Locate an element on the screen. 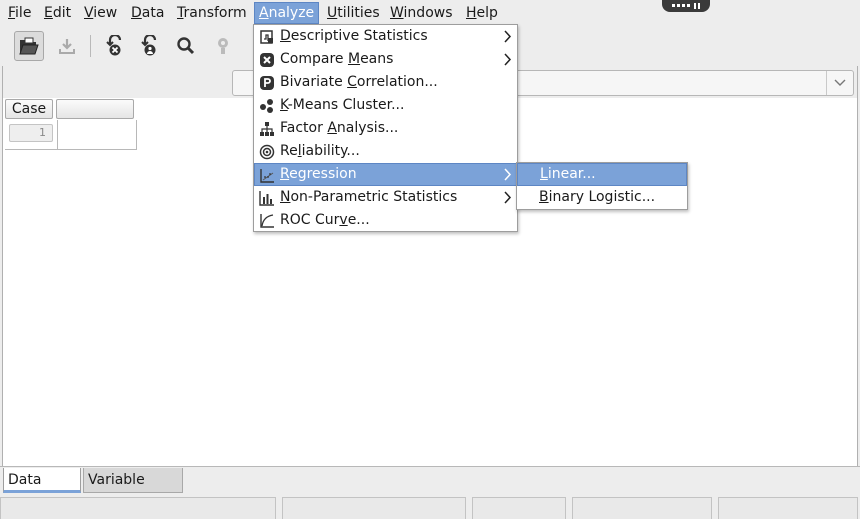 The image size is (860, 519). view-tabs: Data View Variable View is located at coordinates (430, 489).